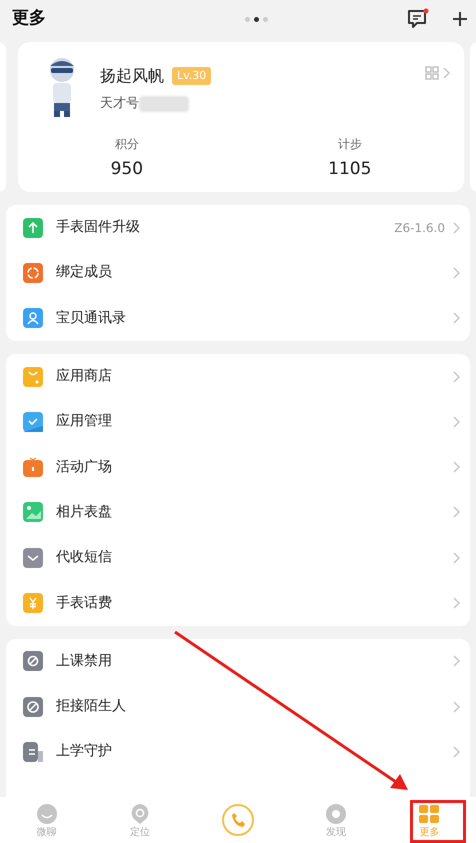  What do you see at coordinates (29, 18) in the screenshot?
I see `page-title: 更多` at bounding box center [29, 18].